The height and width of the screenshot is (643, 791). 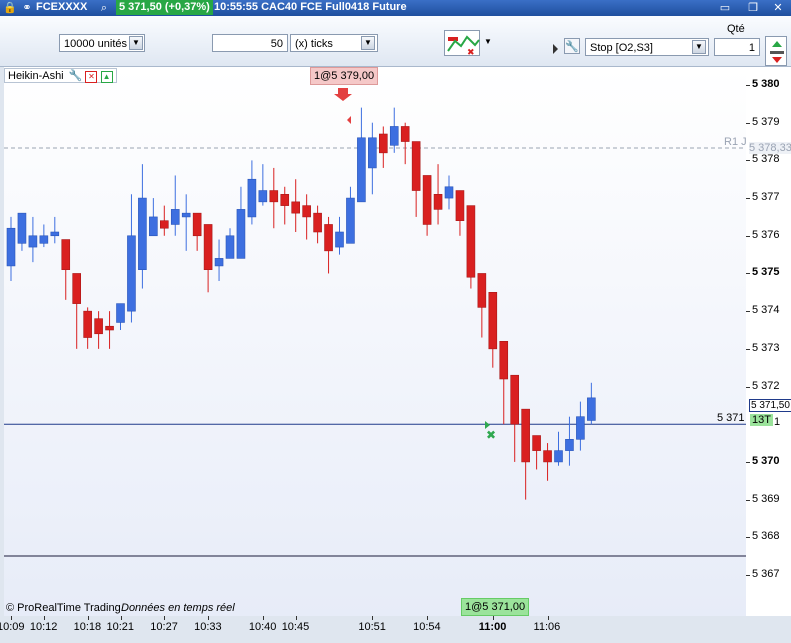 I want to click on current-price-label: 5 371,50, so click(x=770, y=405).